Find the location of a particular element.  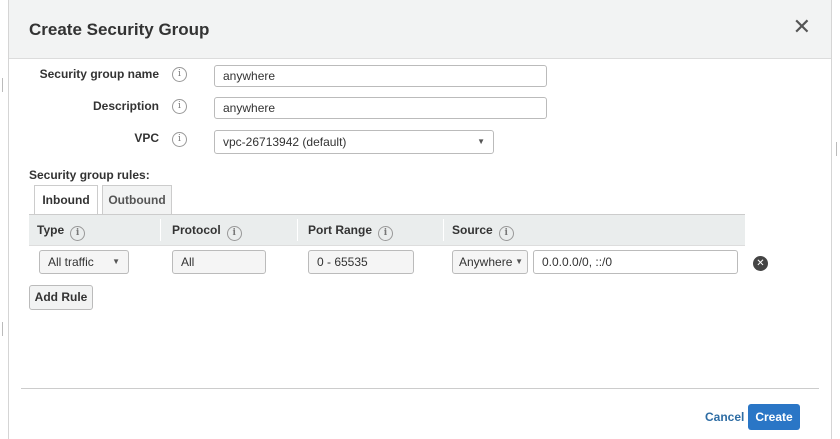

column-header-port-range-label: Port Range is located at coordinates (340, 230).